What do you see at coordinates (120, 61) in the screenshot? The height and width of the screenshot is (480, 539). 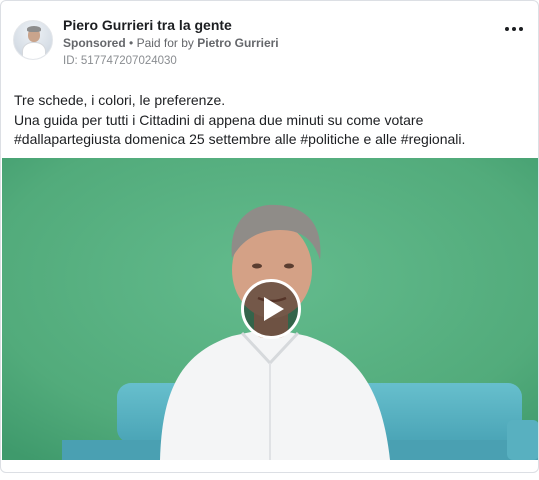 I see `ad-id: ID: 517747207024030` at bounding box center [120, 61].